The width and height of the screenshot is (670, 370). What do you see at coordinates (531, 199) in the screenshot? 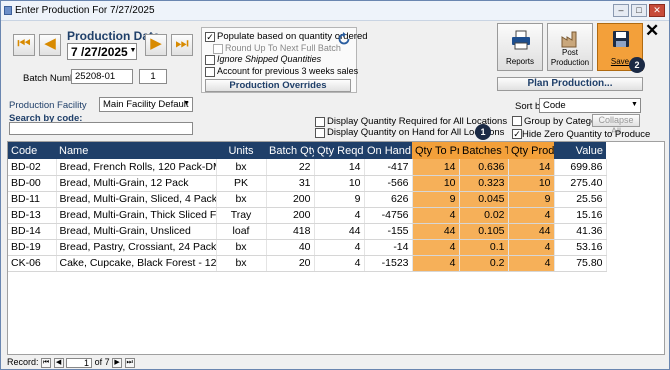
I see `cell-qty-produced: 9` at bounding box center [531, 199].